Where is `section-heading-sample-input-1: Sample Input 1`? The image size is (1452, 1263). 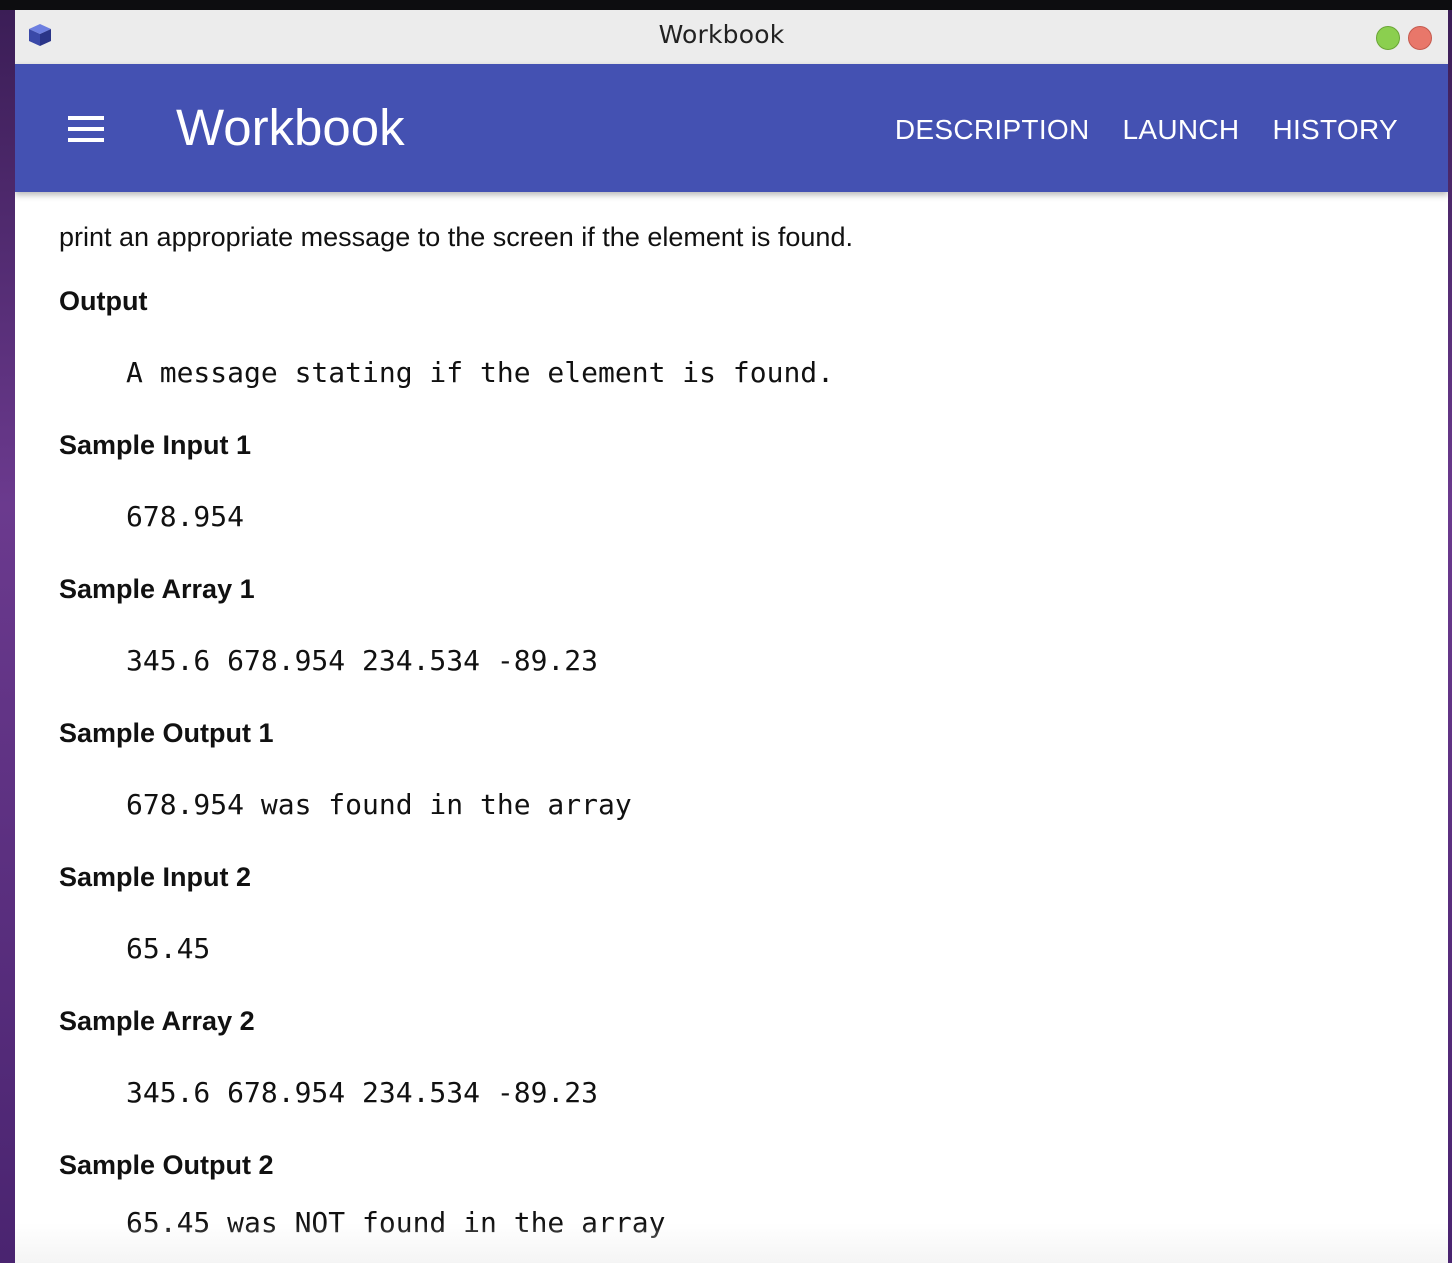
section-heading-sample-input-1: Sample Input 1 is located at coordinates (155, 445).